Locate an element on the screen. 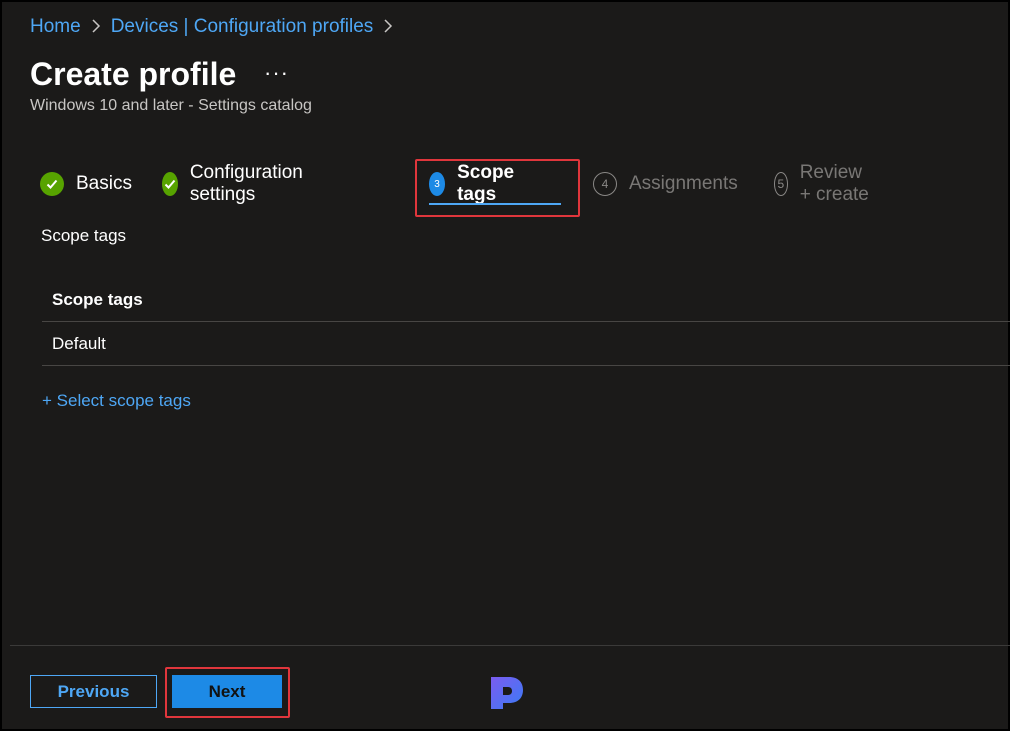 The width and height of the screenshot is (1010, 731). more-options-button: ··· is located at coordinates (276, 73).